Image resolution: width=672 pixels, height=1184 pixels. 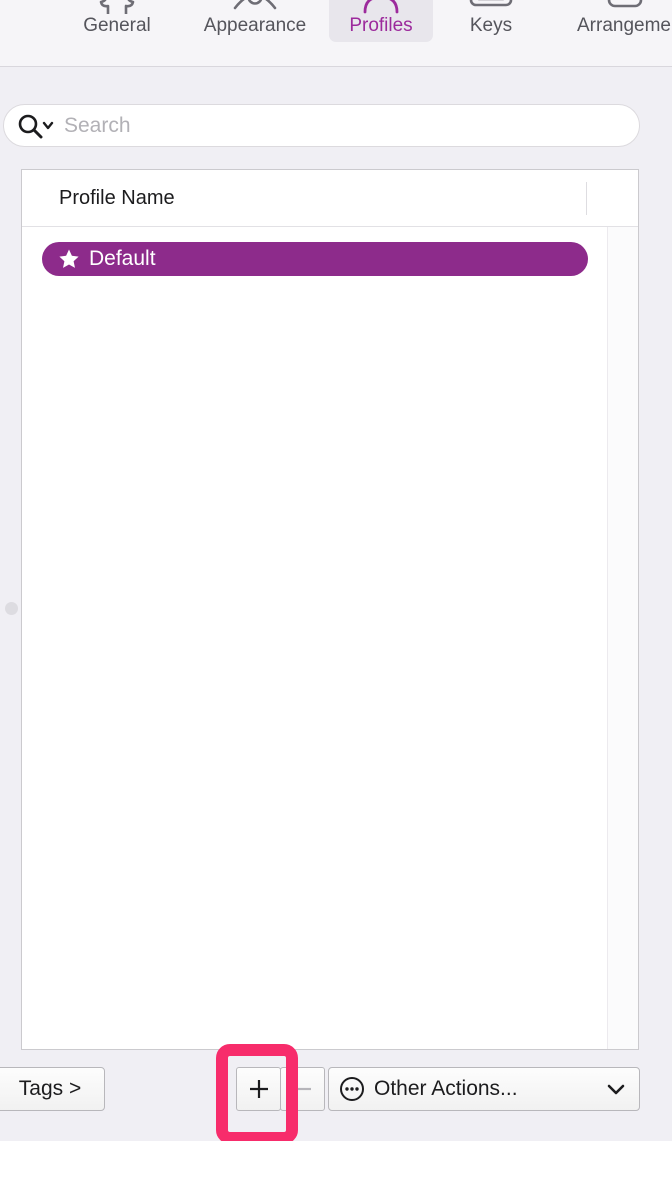 I want to click on profile-icon, so click(x=381, y=7).